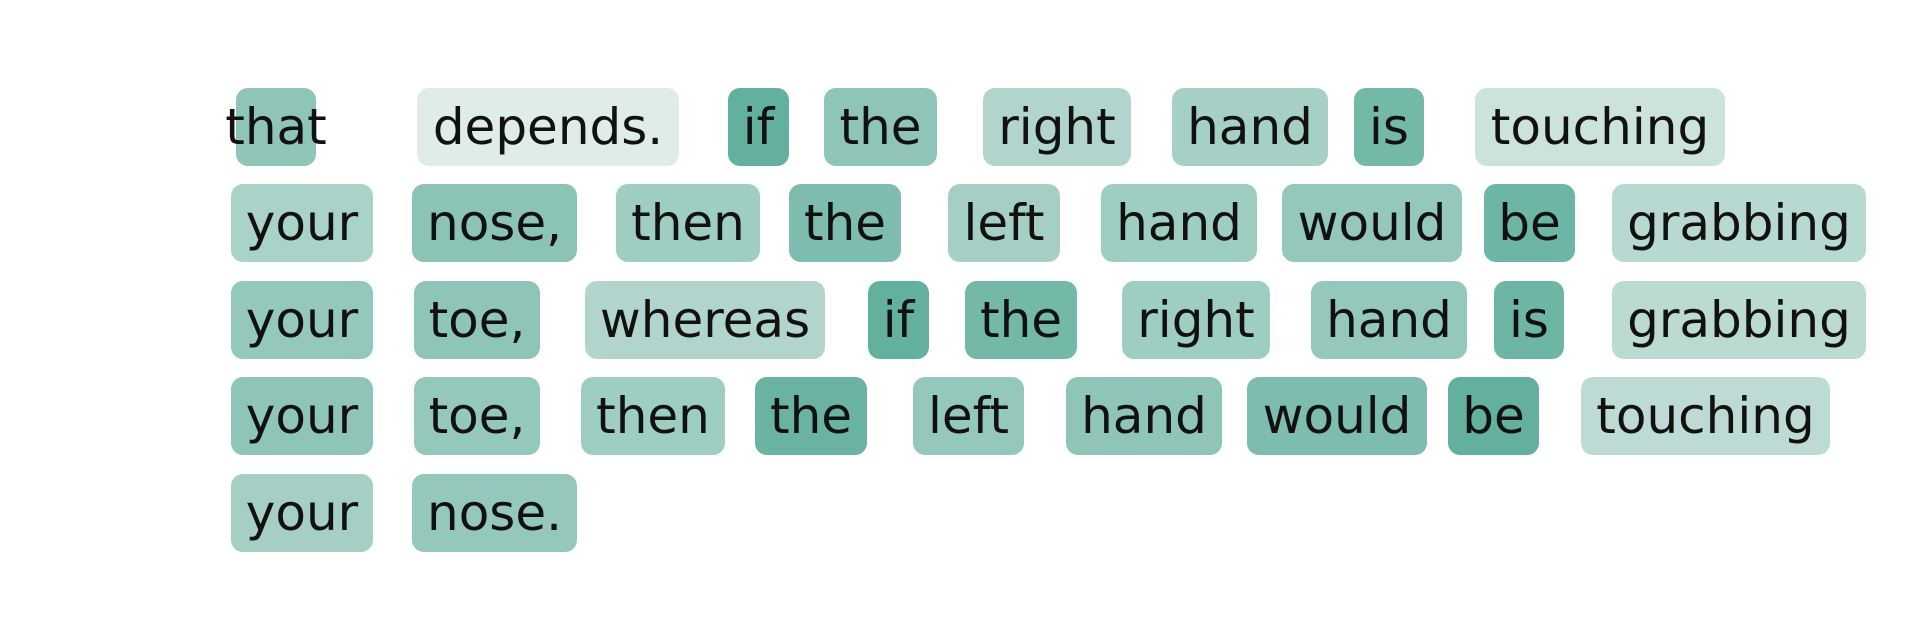  Describe the element at coordinates (705, 320) in the screenshot. I see `token-chip: whereas` at that location.